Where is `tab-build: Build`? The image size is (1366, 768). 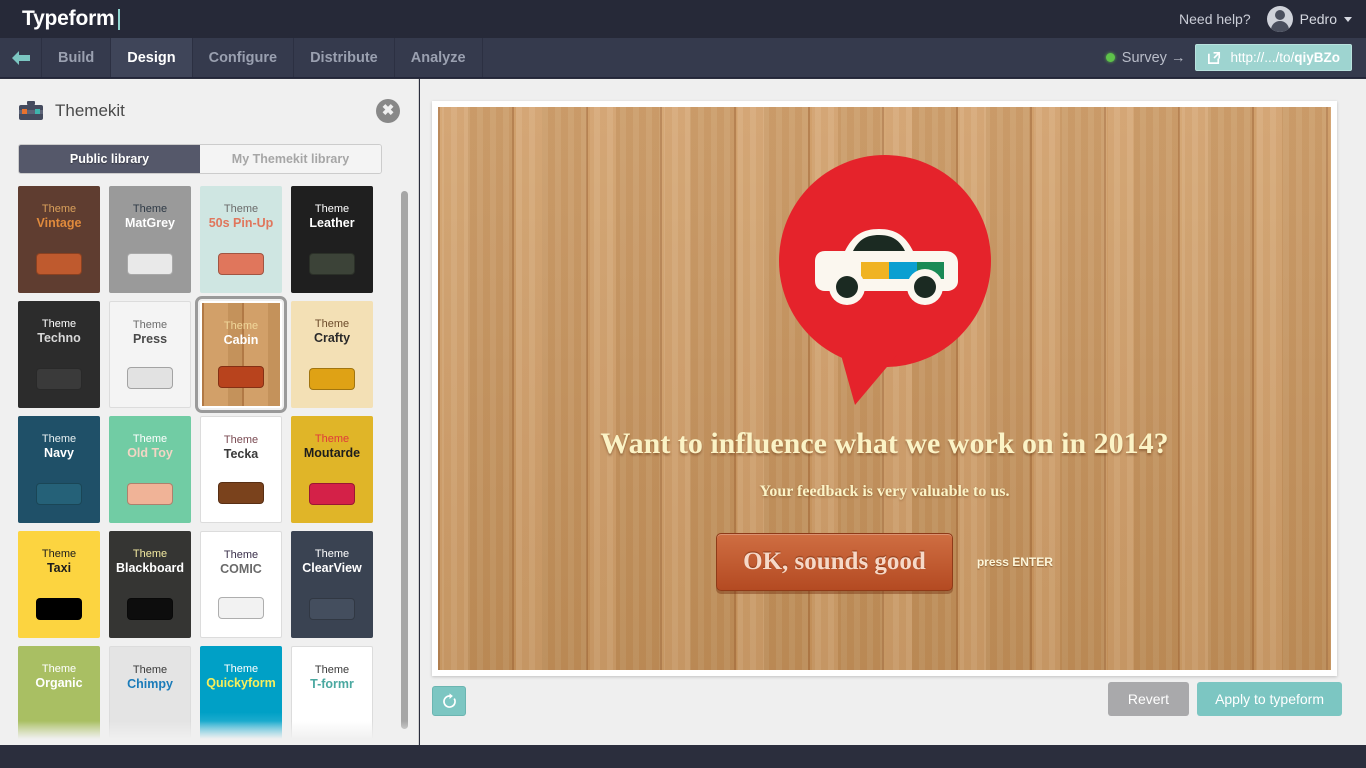
tab-build: Build is located at coordinates (77, 57).